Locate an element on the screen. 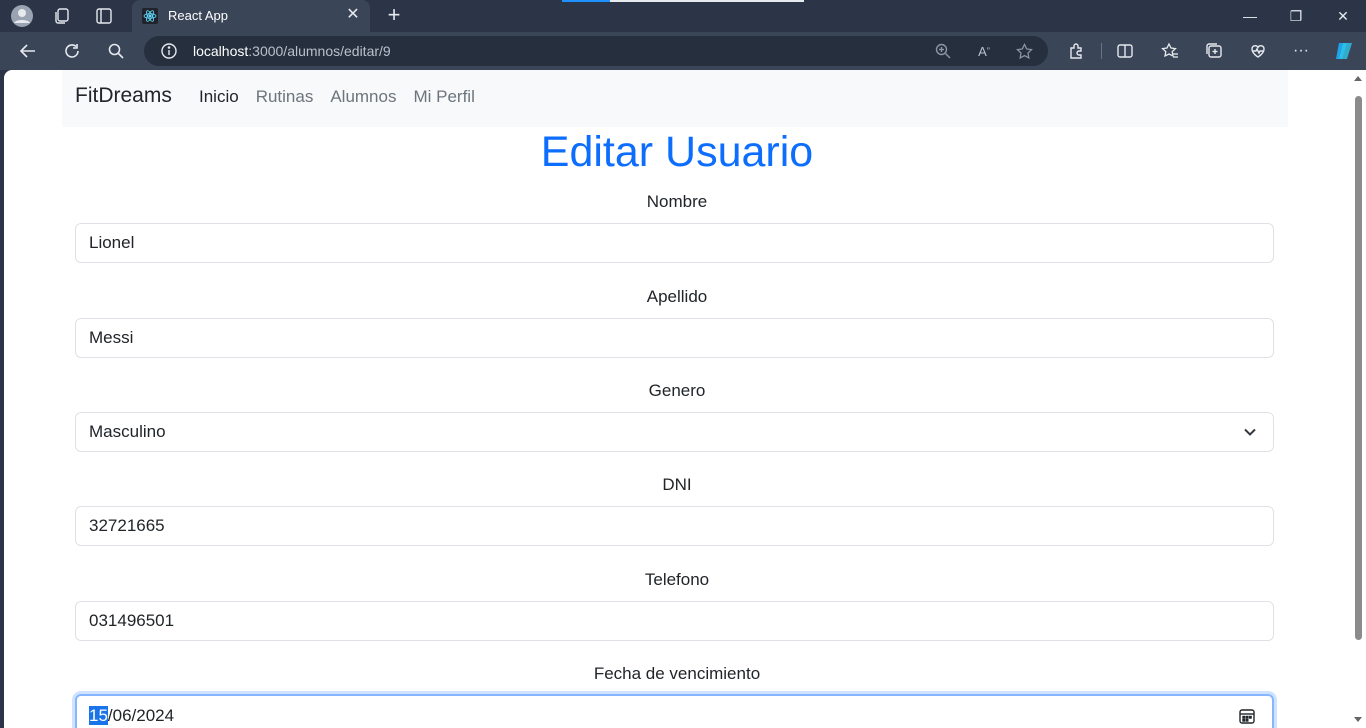 The width and height of the screenshot is (1366, 728). genero-select: Masculino is located at coordinates (674, 432).